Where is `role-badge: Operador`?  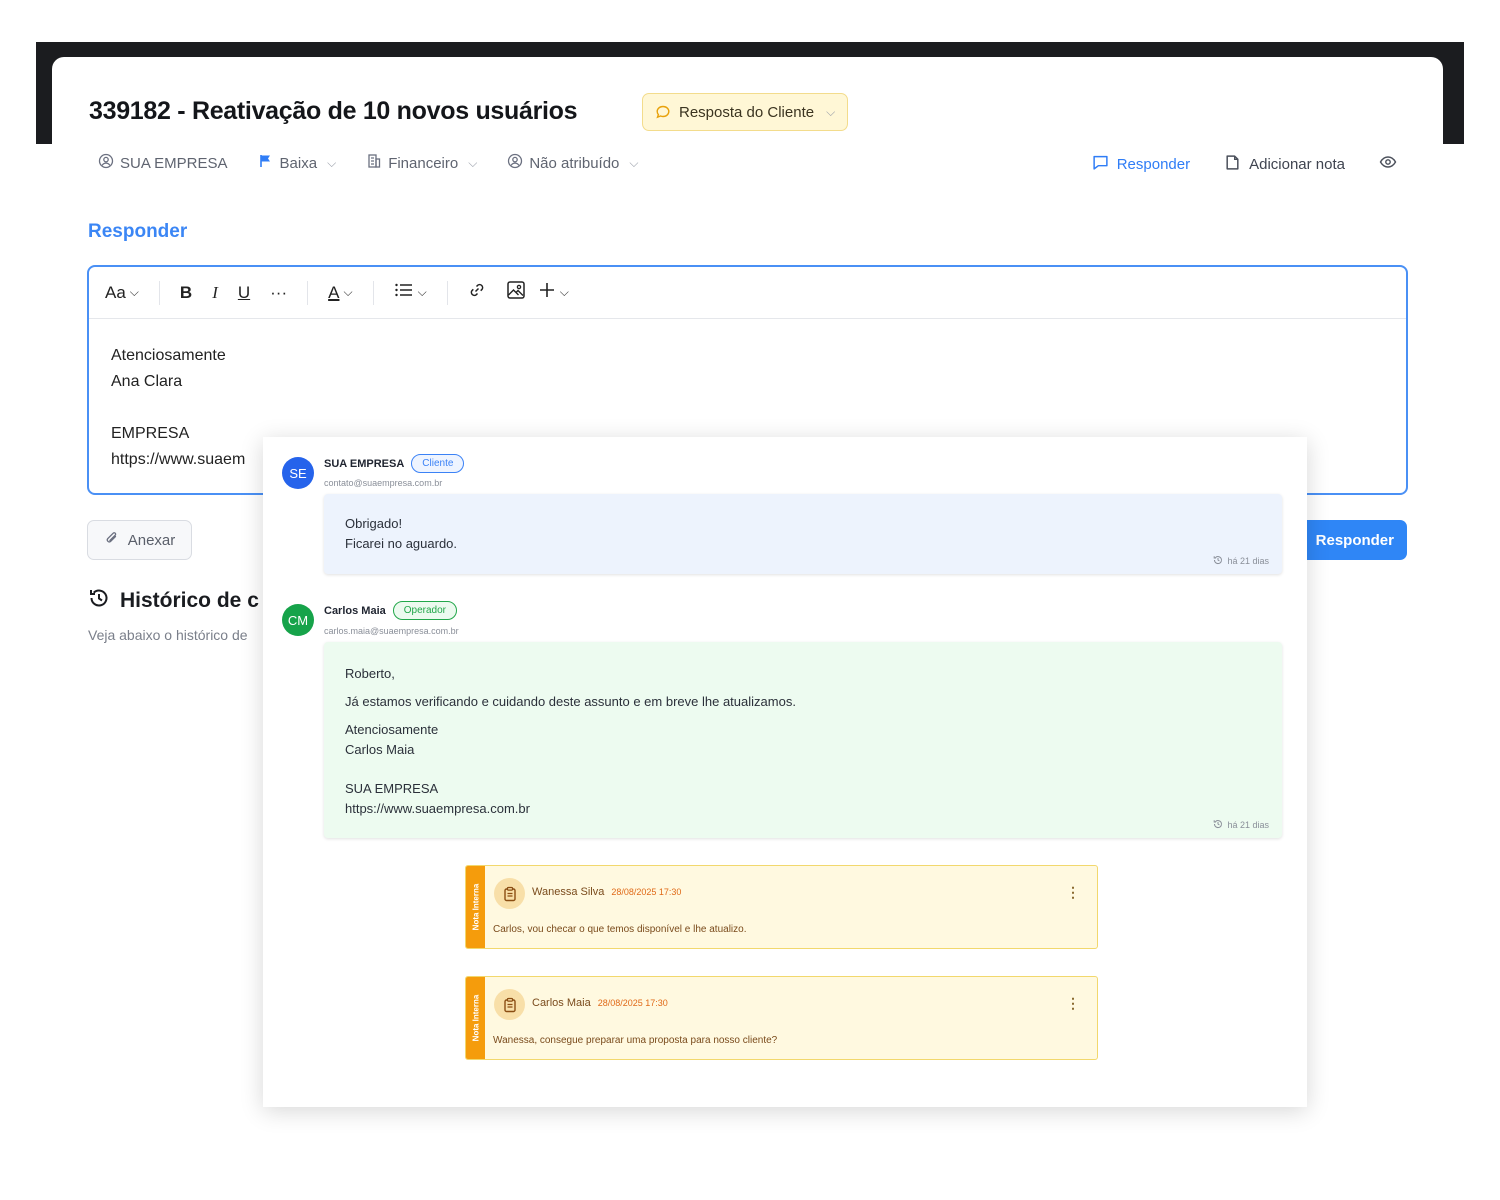 role-badge: Operador is located at coordinates (424, 610).